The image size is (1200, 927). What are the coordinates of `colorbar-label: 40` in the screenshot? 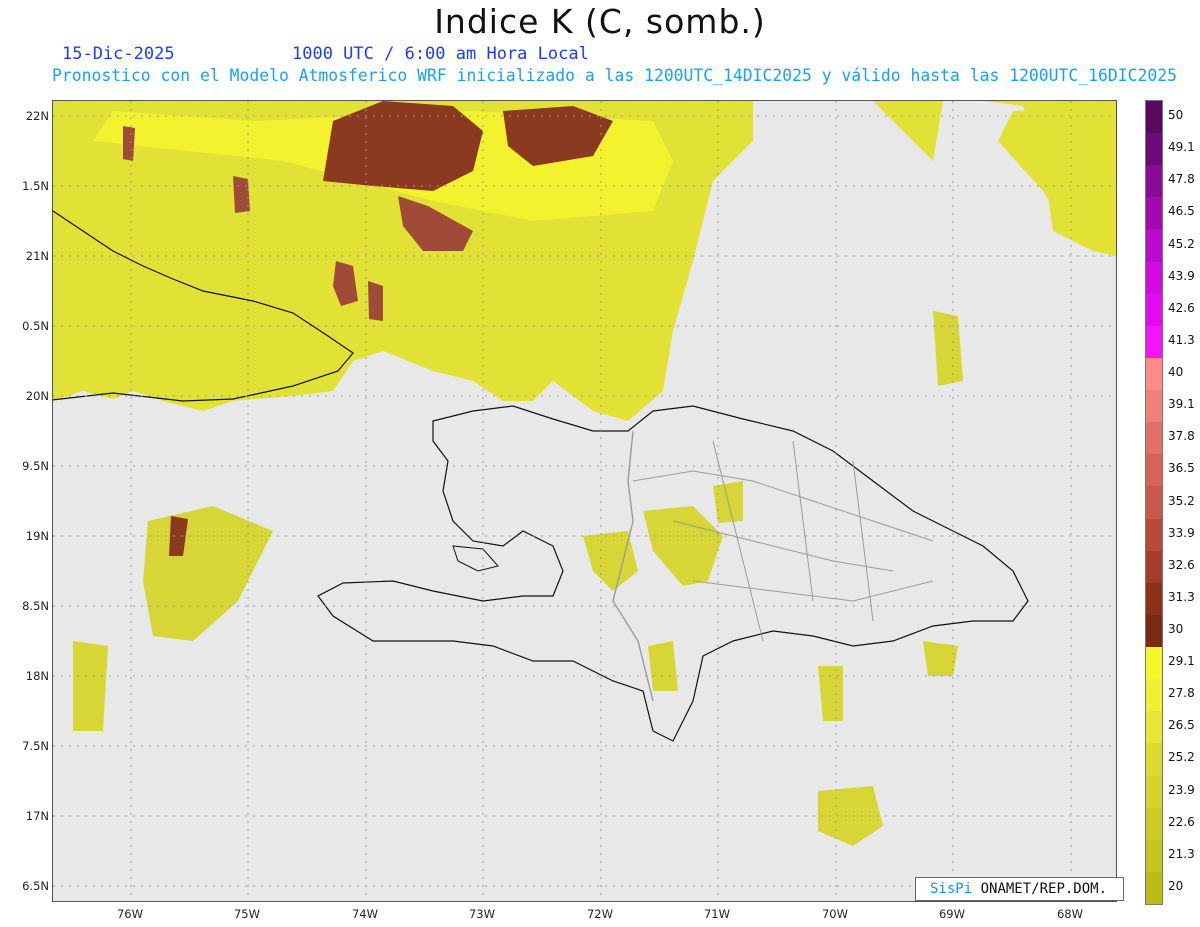 It's located at (1176, 372).